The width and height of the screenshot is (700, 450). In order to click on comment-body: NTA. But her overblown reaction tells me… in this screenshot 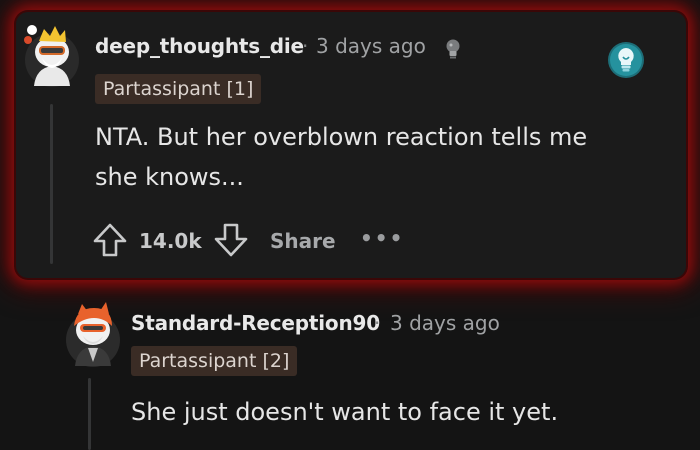, I will do `click(341, 157)`.